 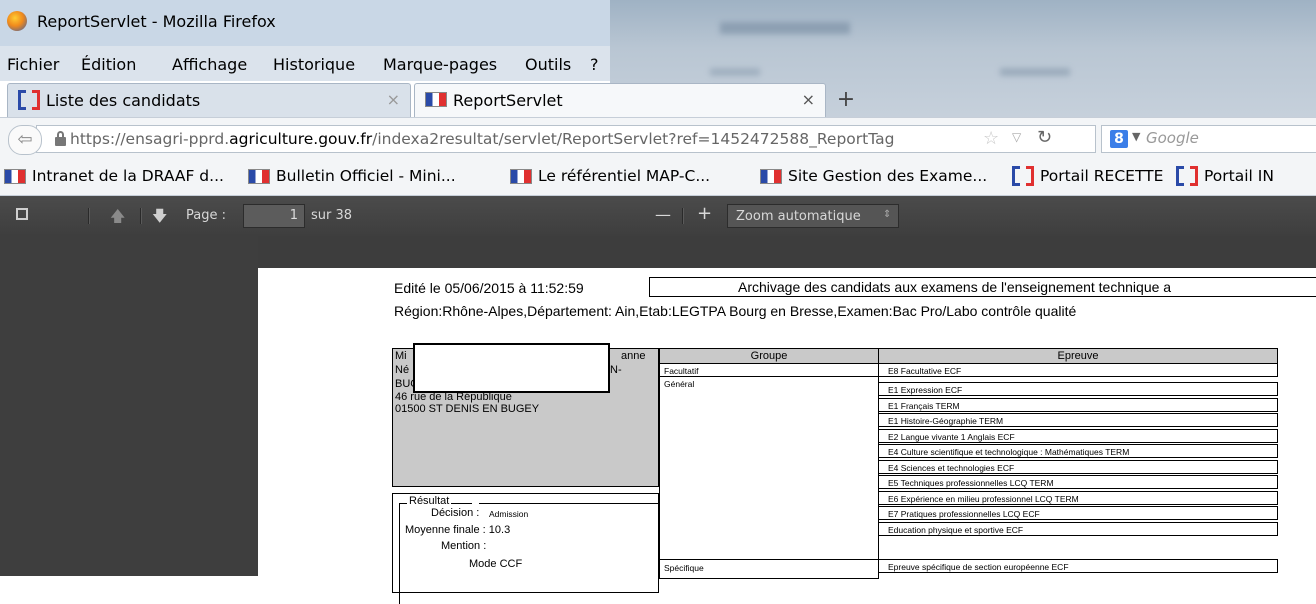 I want to click on groupe-header: Groupe, so click(x=769, y=356).